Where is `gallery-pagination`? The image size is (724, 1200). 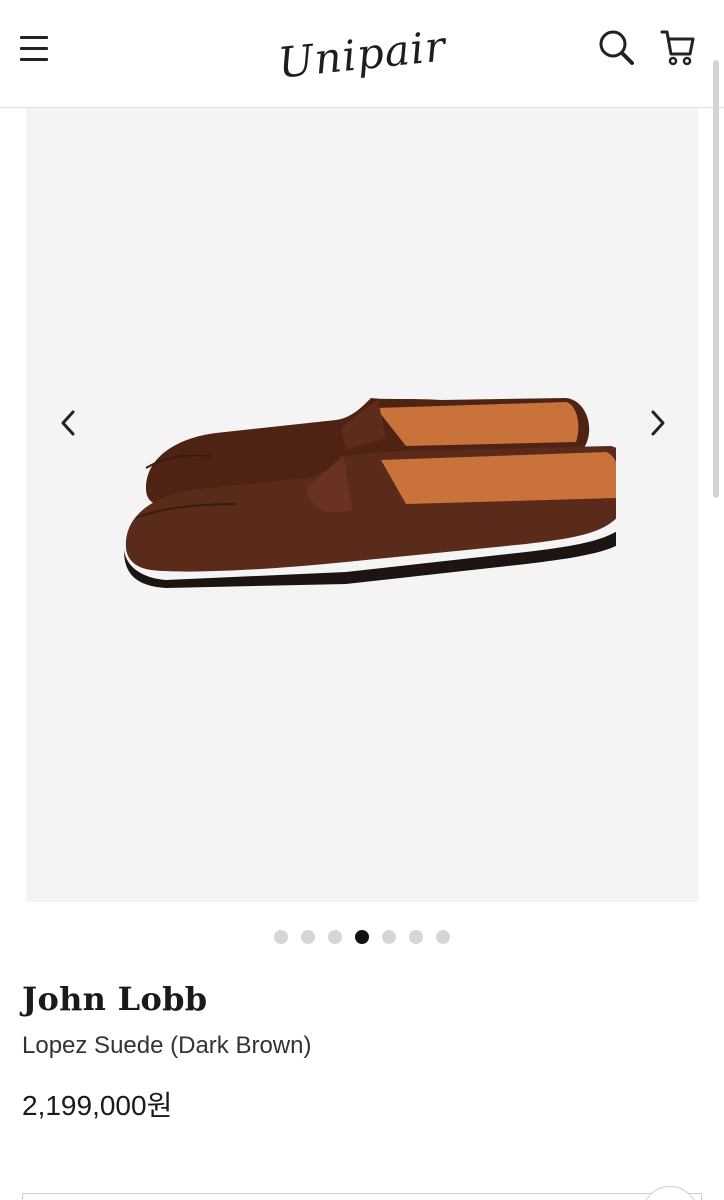 gallery-pagination is located at coordinates (362, 937).